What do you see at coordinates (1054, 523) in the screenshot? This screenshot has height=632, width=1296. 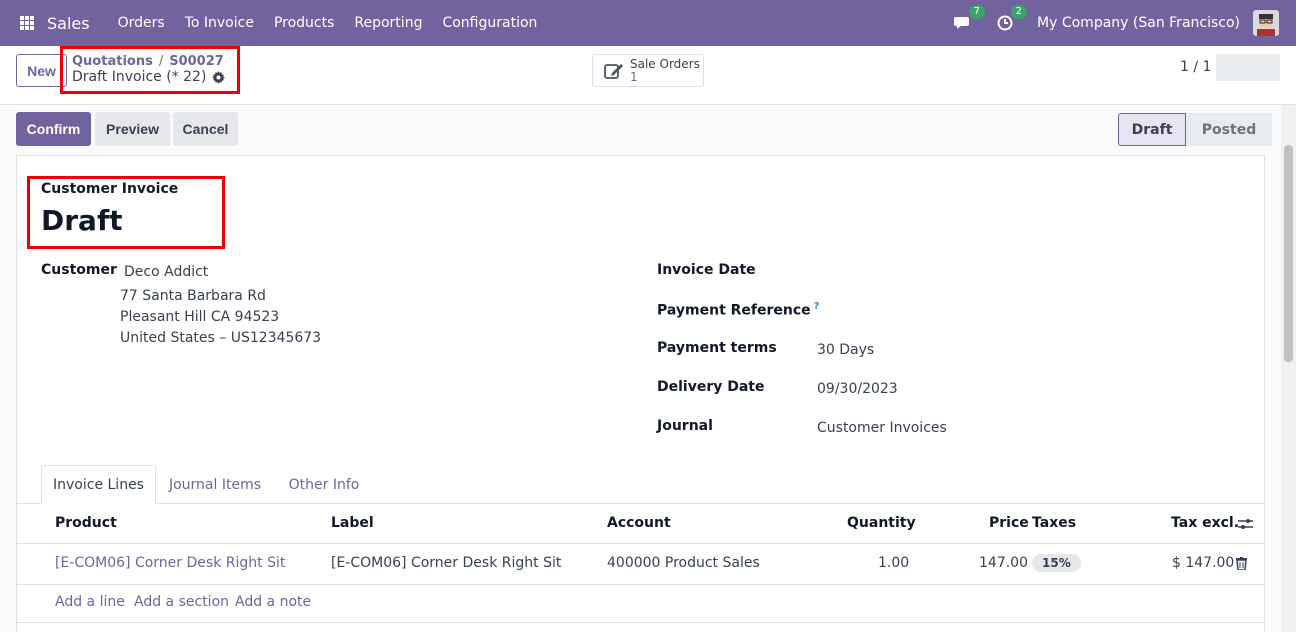 I see `column-taxes: Taxes` at bounding box center [1054, 523].